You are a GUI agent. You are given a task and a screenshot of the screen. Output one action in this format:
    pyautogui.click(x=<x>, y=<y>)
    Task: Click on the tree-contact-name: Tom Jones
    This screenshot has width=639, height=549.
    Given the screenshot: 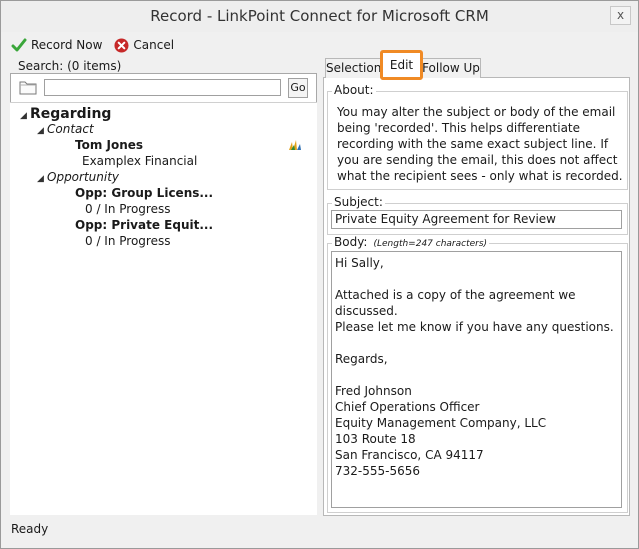 What is the action you would take?
    pyautogui.click(x=109, y=145)
    